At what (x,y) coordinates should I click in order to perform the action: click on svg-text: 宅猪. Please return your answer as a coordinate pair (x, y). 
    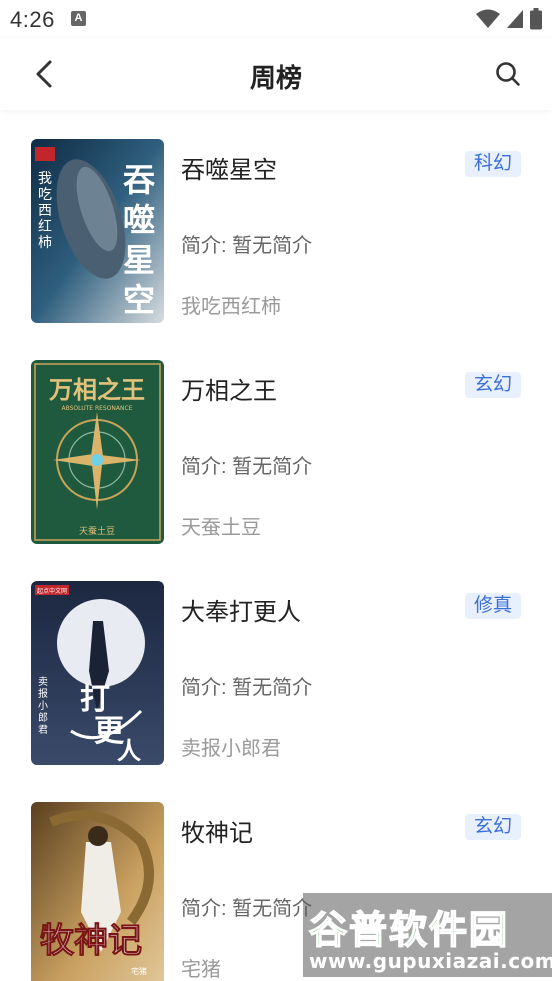
    Looking at the image, I should click on (139, 971).